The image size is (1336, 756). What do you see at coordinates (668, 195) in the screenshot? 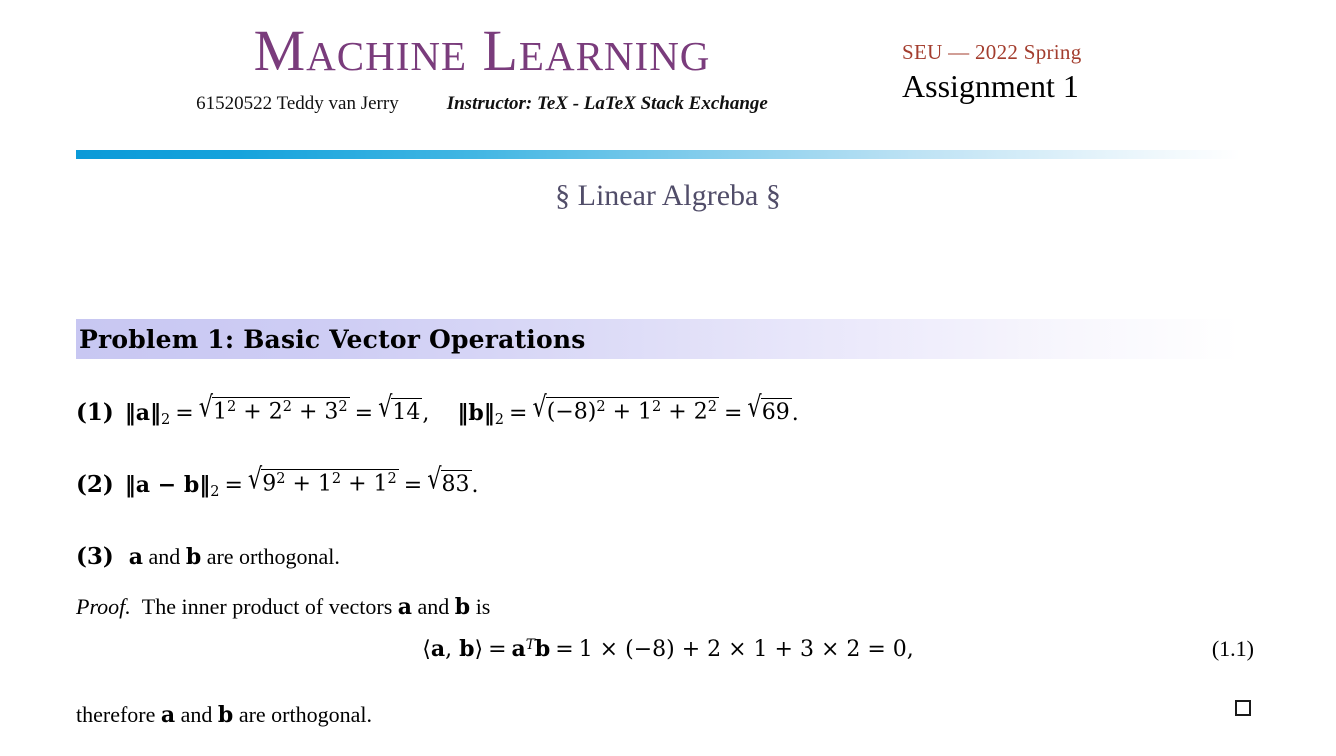
I see `section-title: § Linear Algreba §` at bounding box center [668, 195].